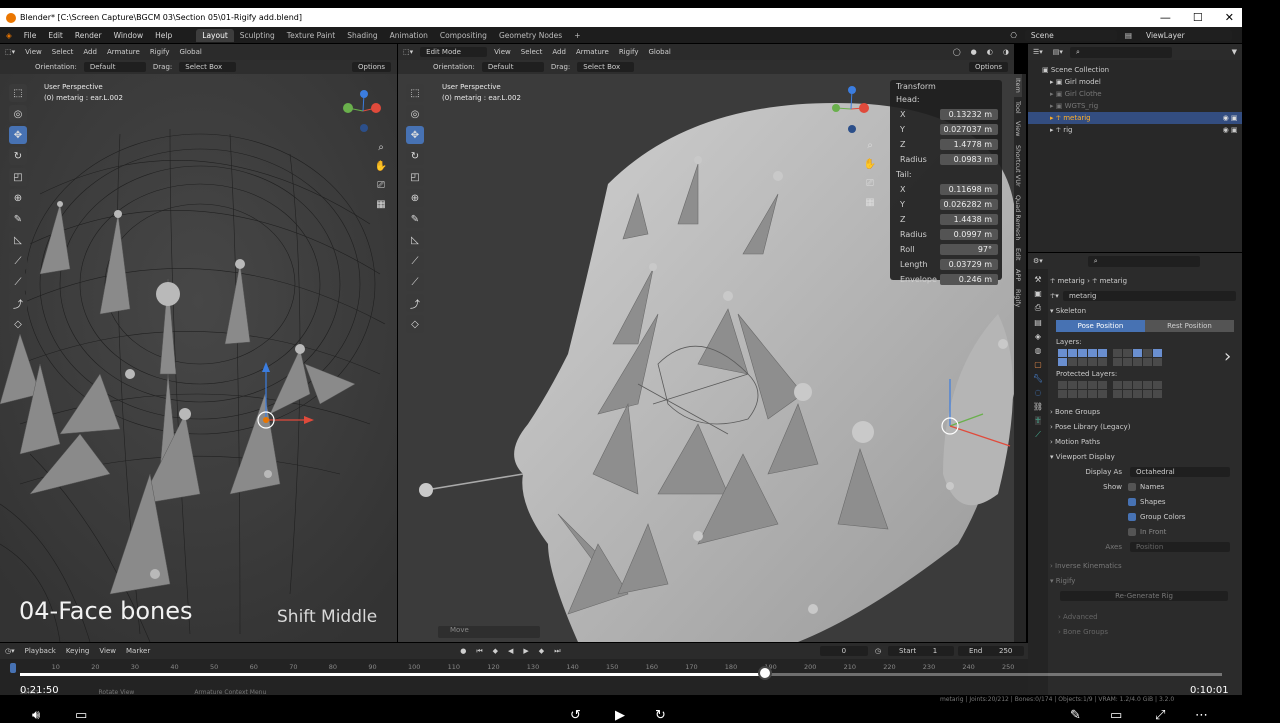 Image resolution: width=1280 pixels, height=723 pixels. Describe the element at coordinates (1144, 456) in the screenshot. I see `viewport-display-panel-header: ▾ Viewport Display` at that location.